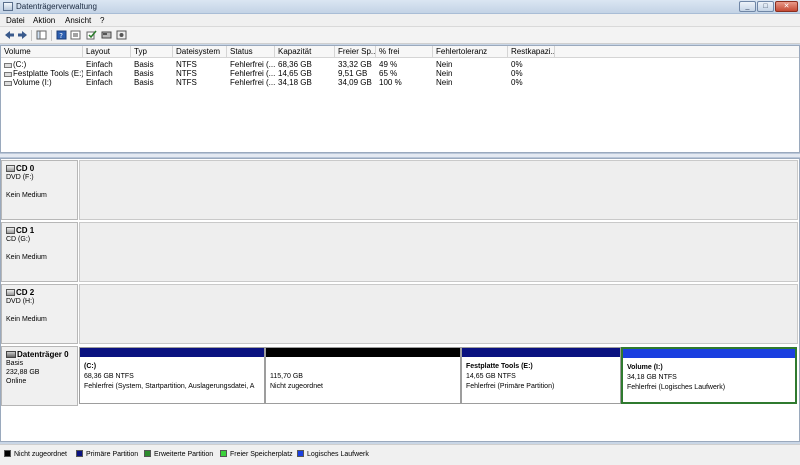 The height and width of the screenshot is (465, 800). What do you see at coordinates (42, 52) in the screenshot?
I see `column-header-volume: Volume` at bounding box center [42, 52].